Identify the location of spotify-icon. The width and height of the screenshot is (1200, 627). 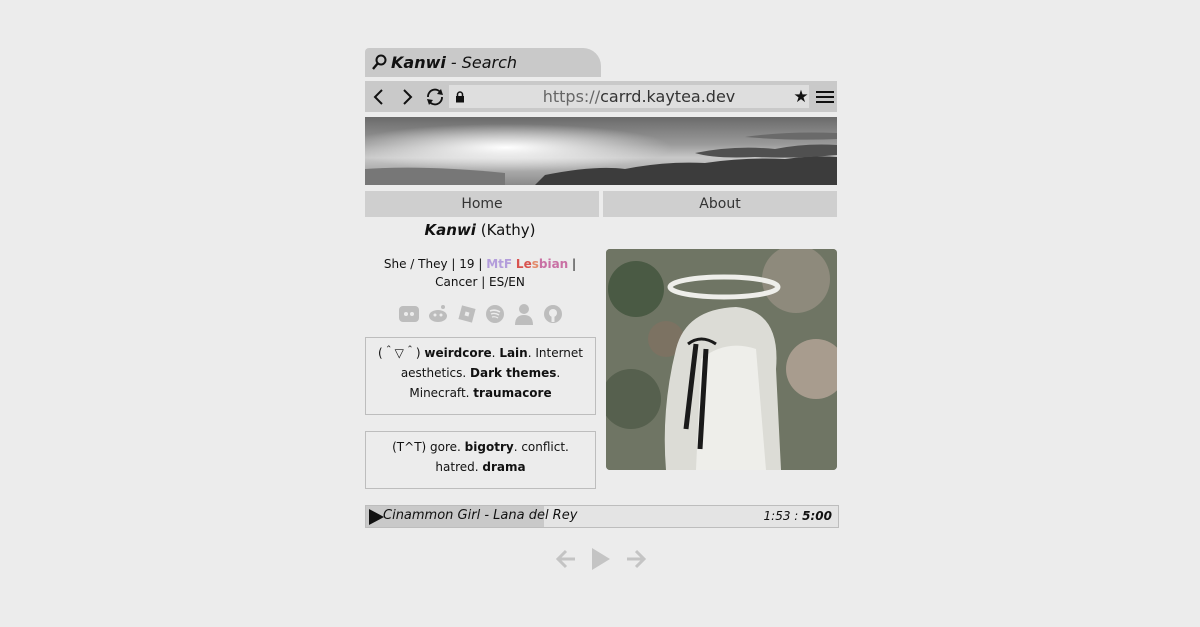
(495, 314).